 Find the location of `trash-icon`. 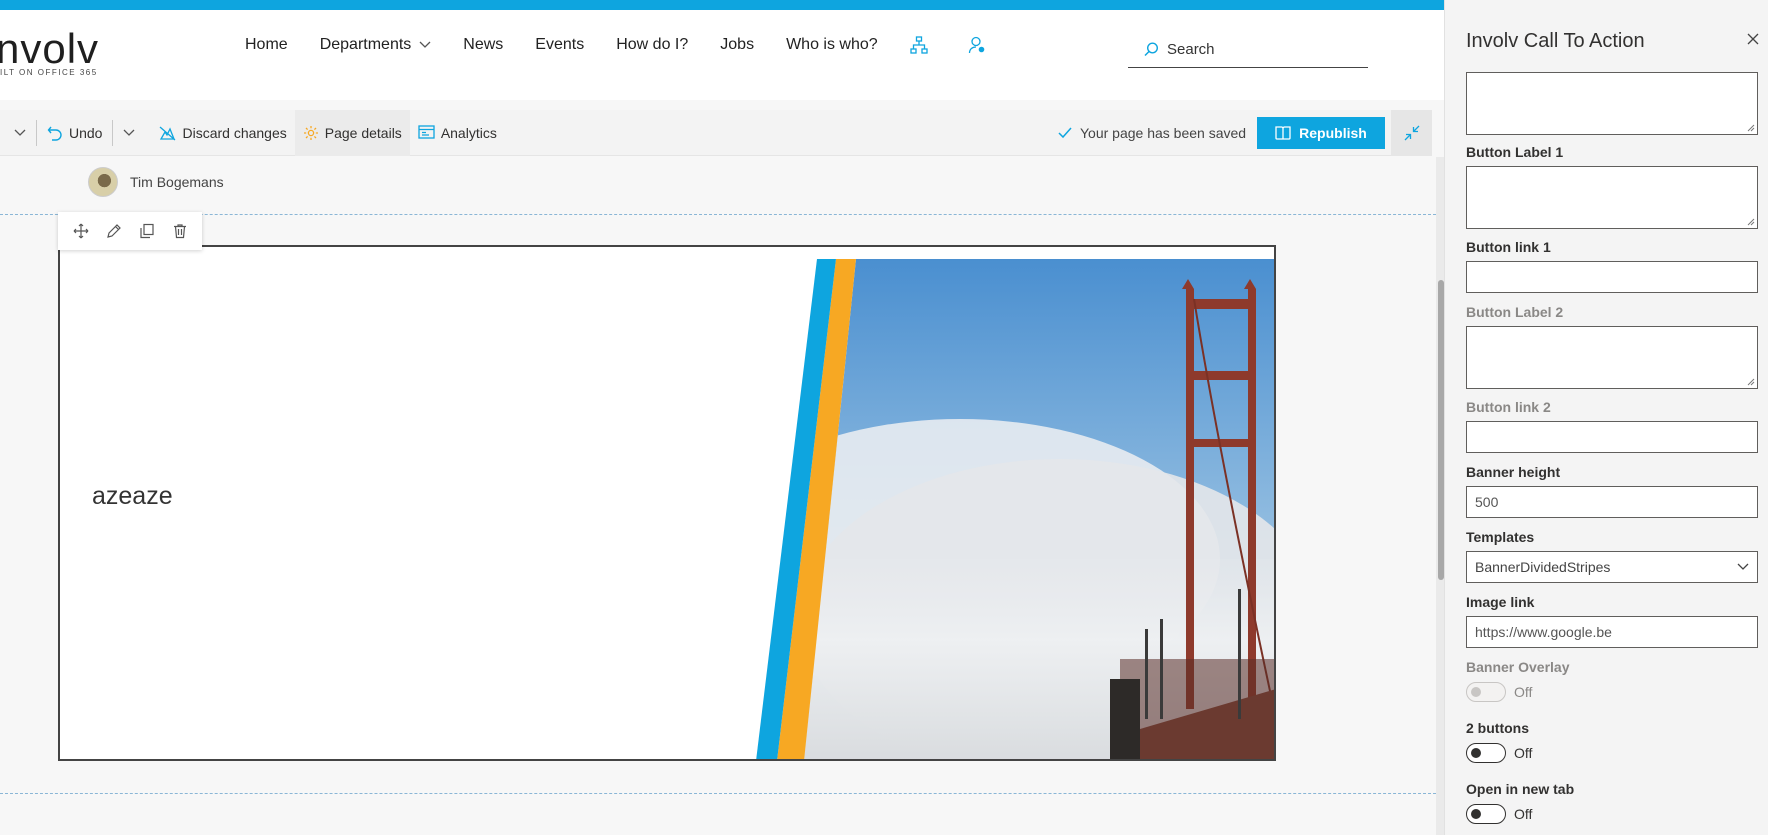

trash-icon is located at coordinates (179, 231).